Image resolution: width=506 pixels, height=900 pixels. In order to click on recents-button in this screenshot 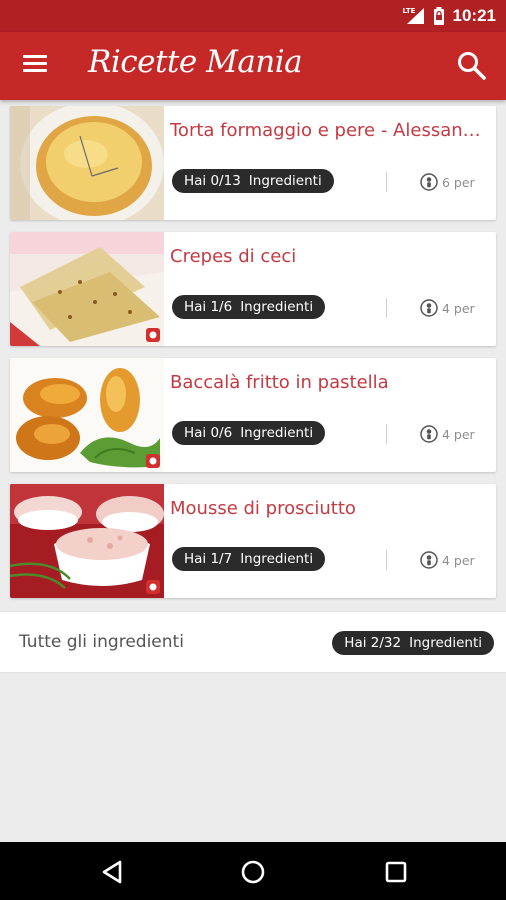, I will do `click(396, 872)`.